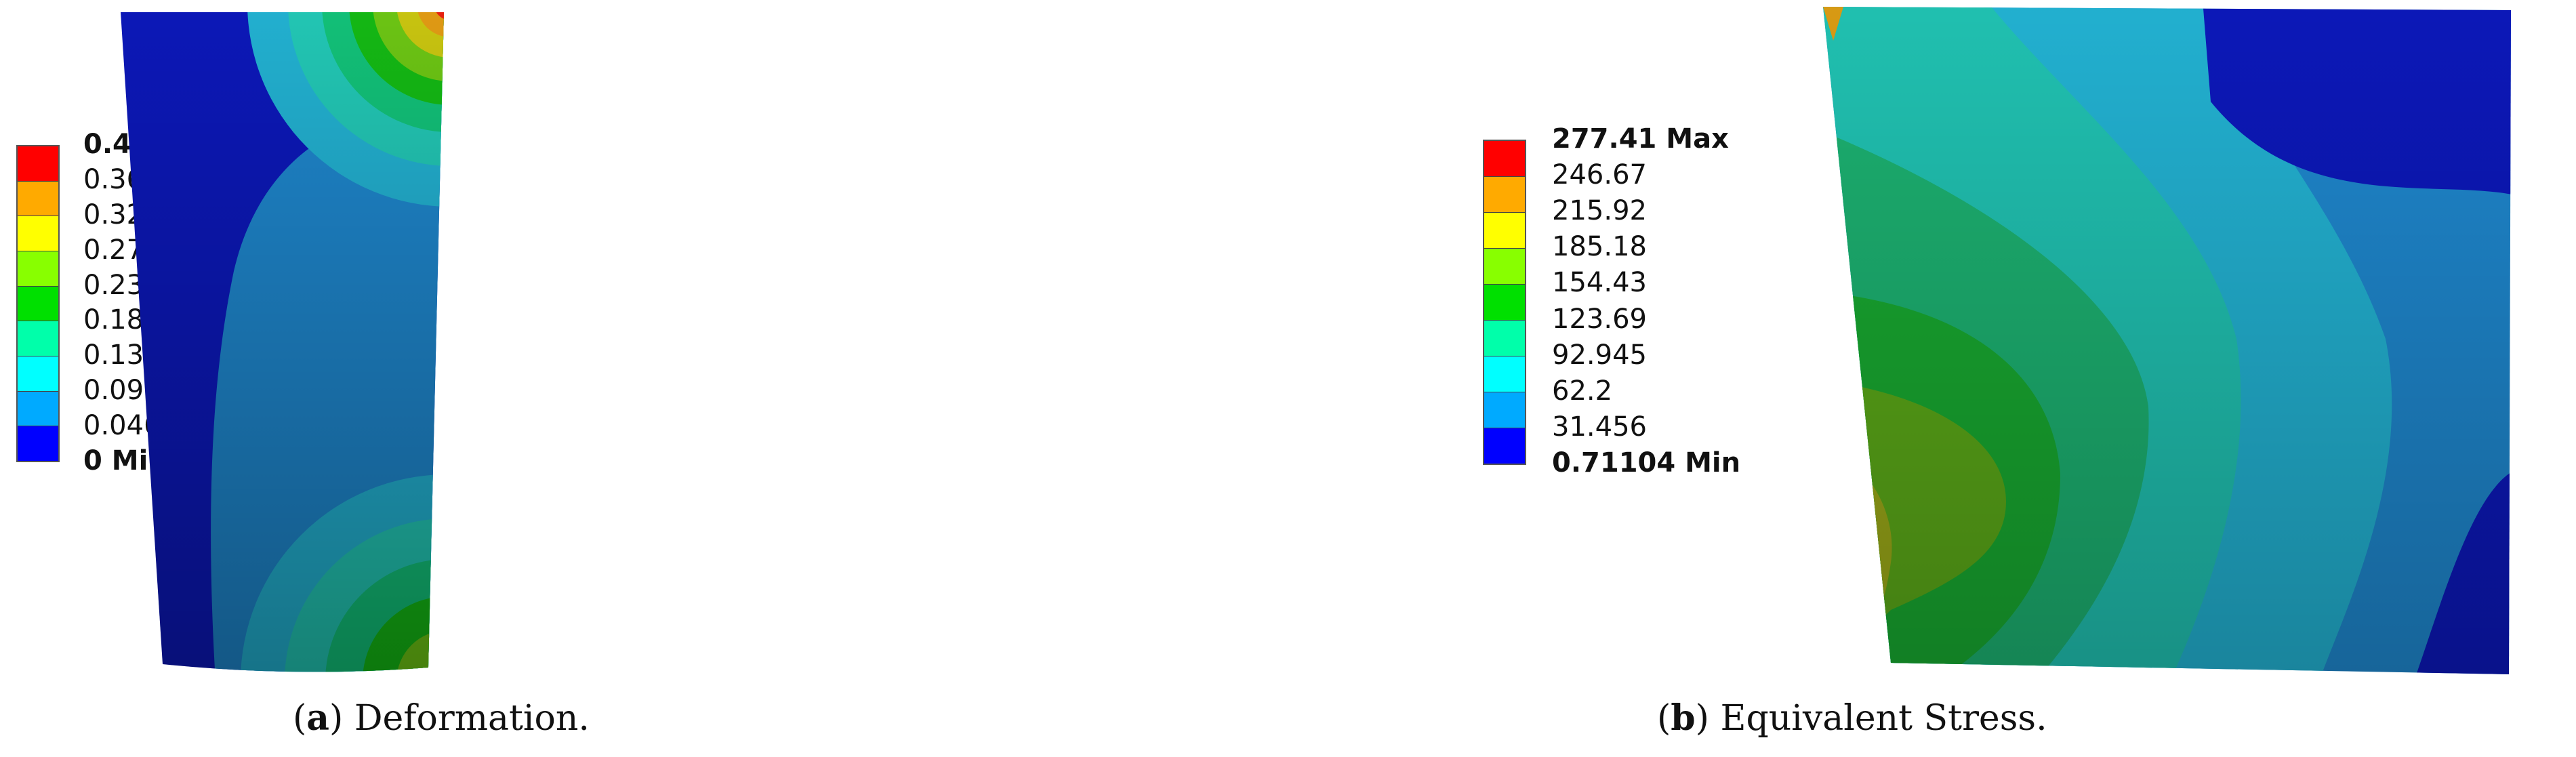  I want to click on caption-letter: a, so click(318, 718).